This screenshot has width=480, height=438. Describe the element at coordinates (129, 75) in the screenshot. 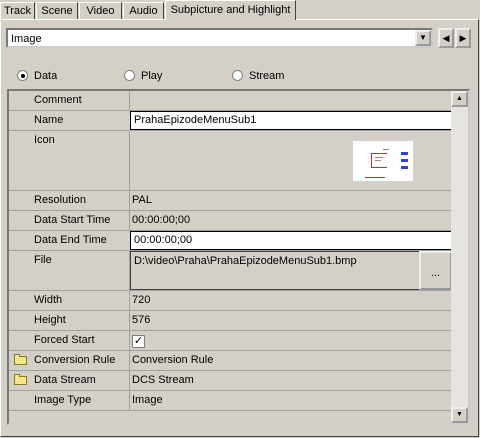

I see `radio-play-indicator` at that location.